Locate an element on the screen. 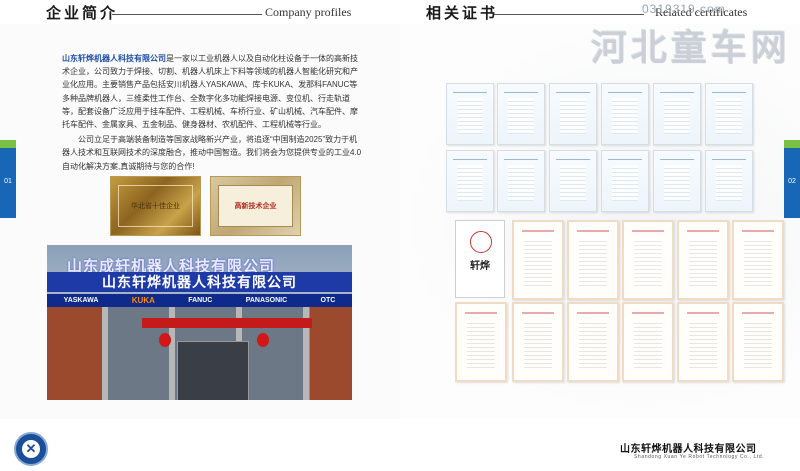 This screenshot has height=471, width=800. header-title-en: Company profiles is located at coordinates (308, 12).